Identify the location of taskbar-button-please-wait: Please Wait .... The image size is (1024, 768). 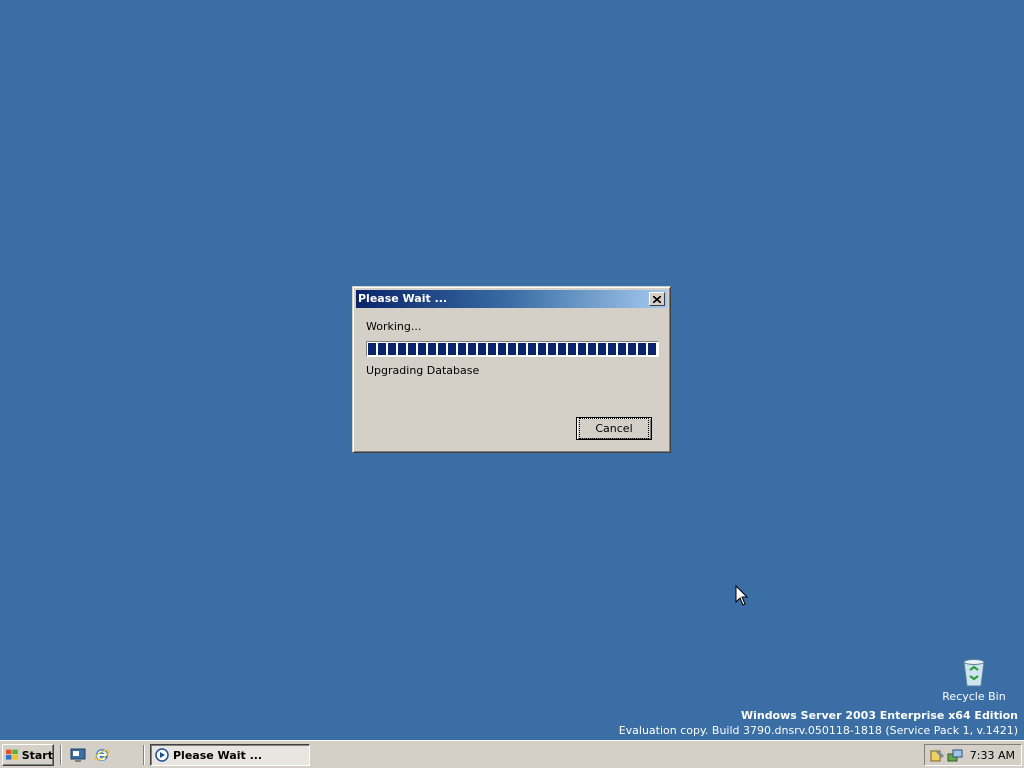
(230, 755).